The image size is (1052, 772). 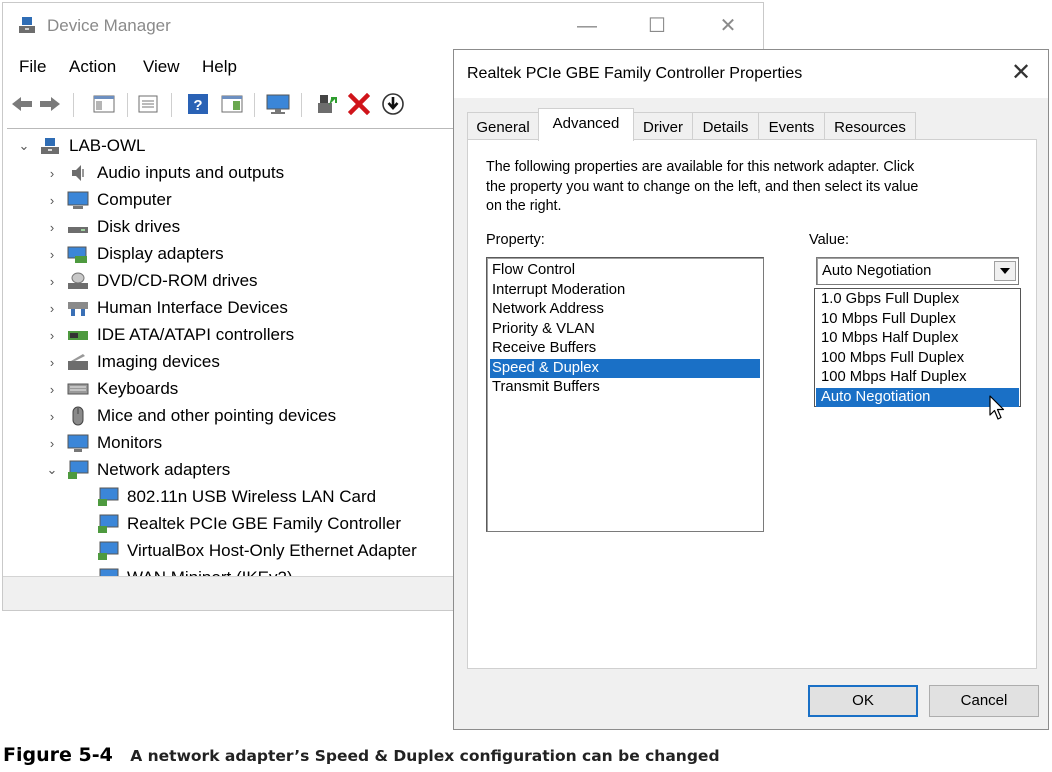 What do you see at coordinates (27, 25) in the screenshot?
I see `device-manager-app-icon` at bounding box center [27, 25].